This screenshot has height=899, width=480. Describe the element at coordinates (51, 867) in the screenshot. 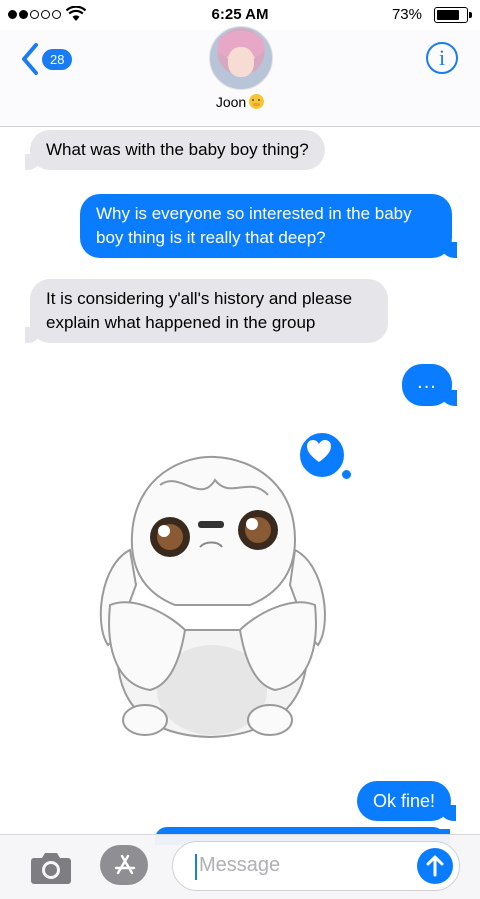

I see `camera-icon` at that location.